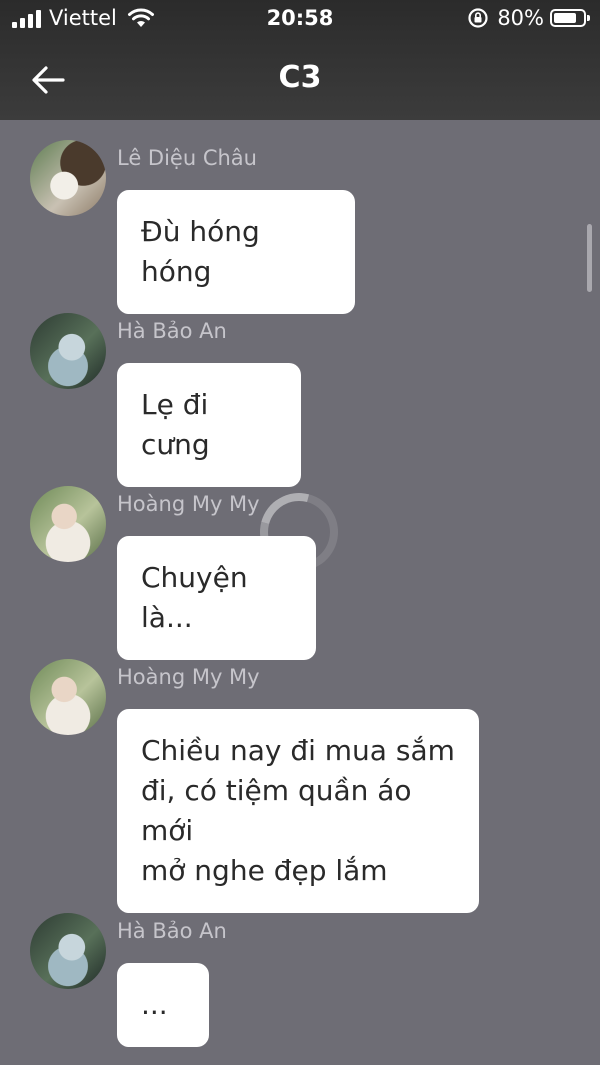  What do you see at coordinates (565, 18) in the screenshot?
I see `battery-fill` at bounding box center [565, 18].